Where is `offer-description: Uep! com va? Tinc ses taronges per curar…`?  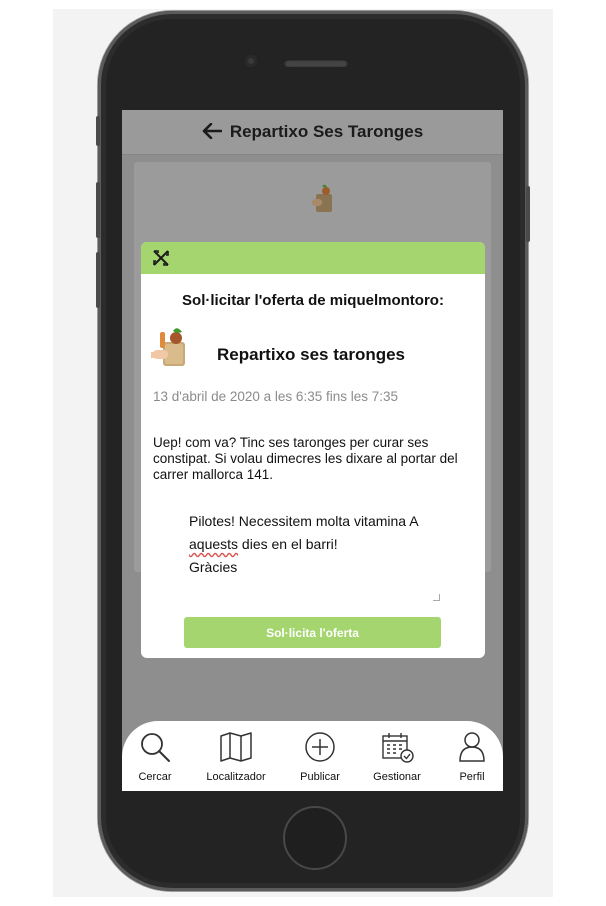 offer-description: Uep! com va? Tinc ses taronges per curar… is located at coordinates (305, 458).